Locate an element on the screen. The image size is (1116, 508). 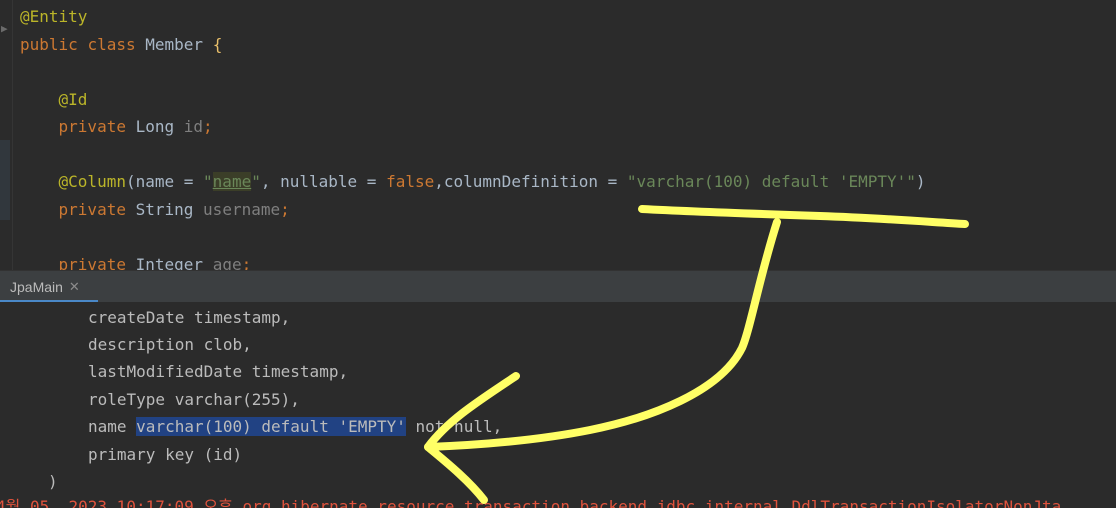
console-text: not null, is located at coordinates (454, 426).